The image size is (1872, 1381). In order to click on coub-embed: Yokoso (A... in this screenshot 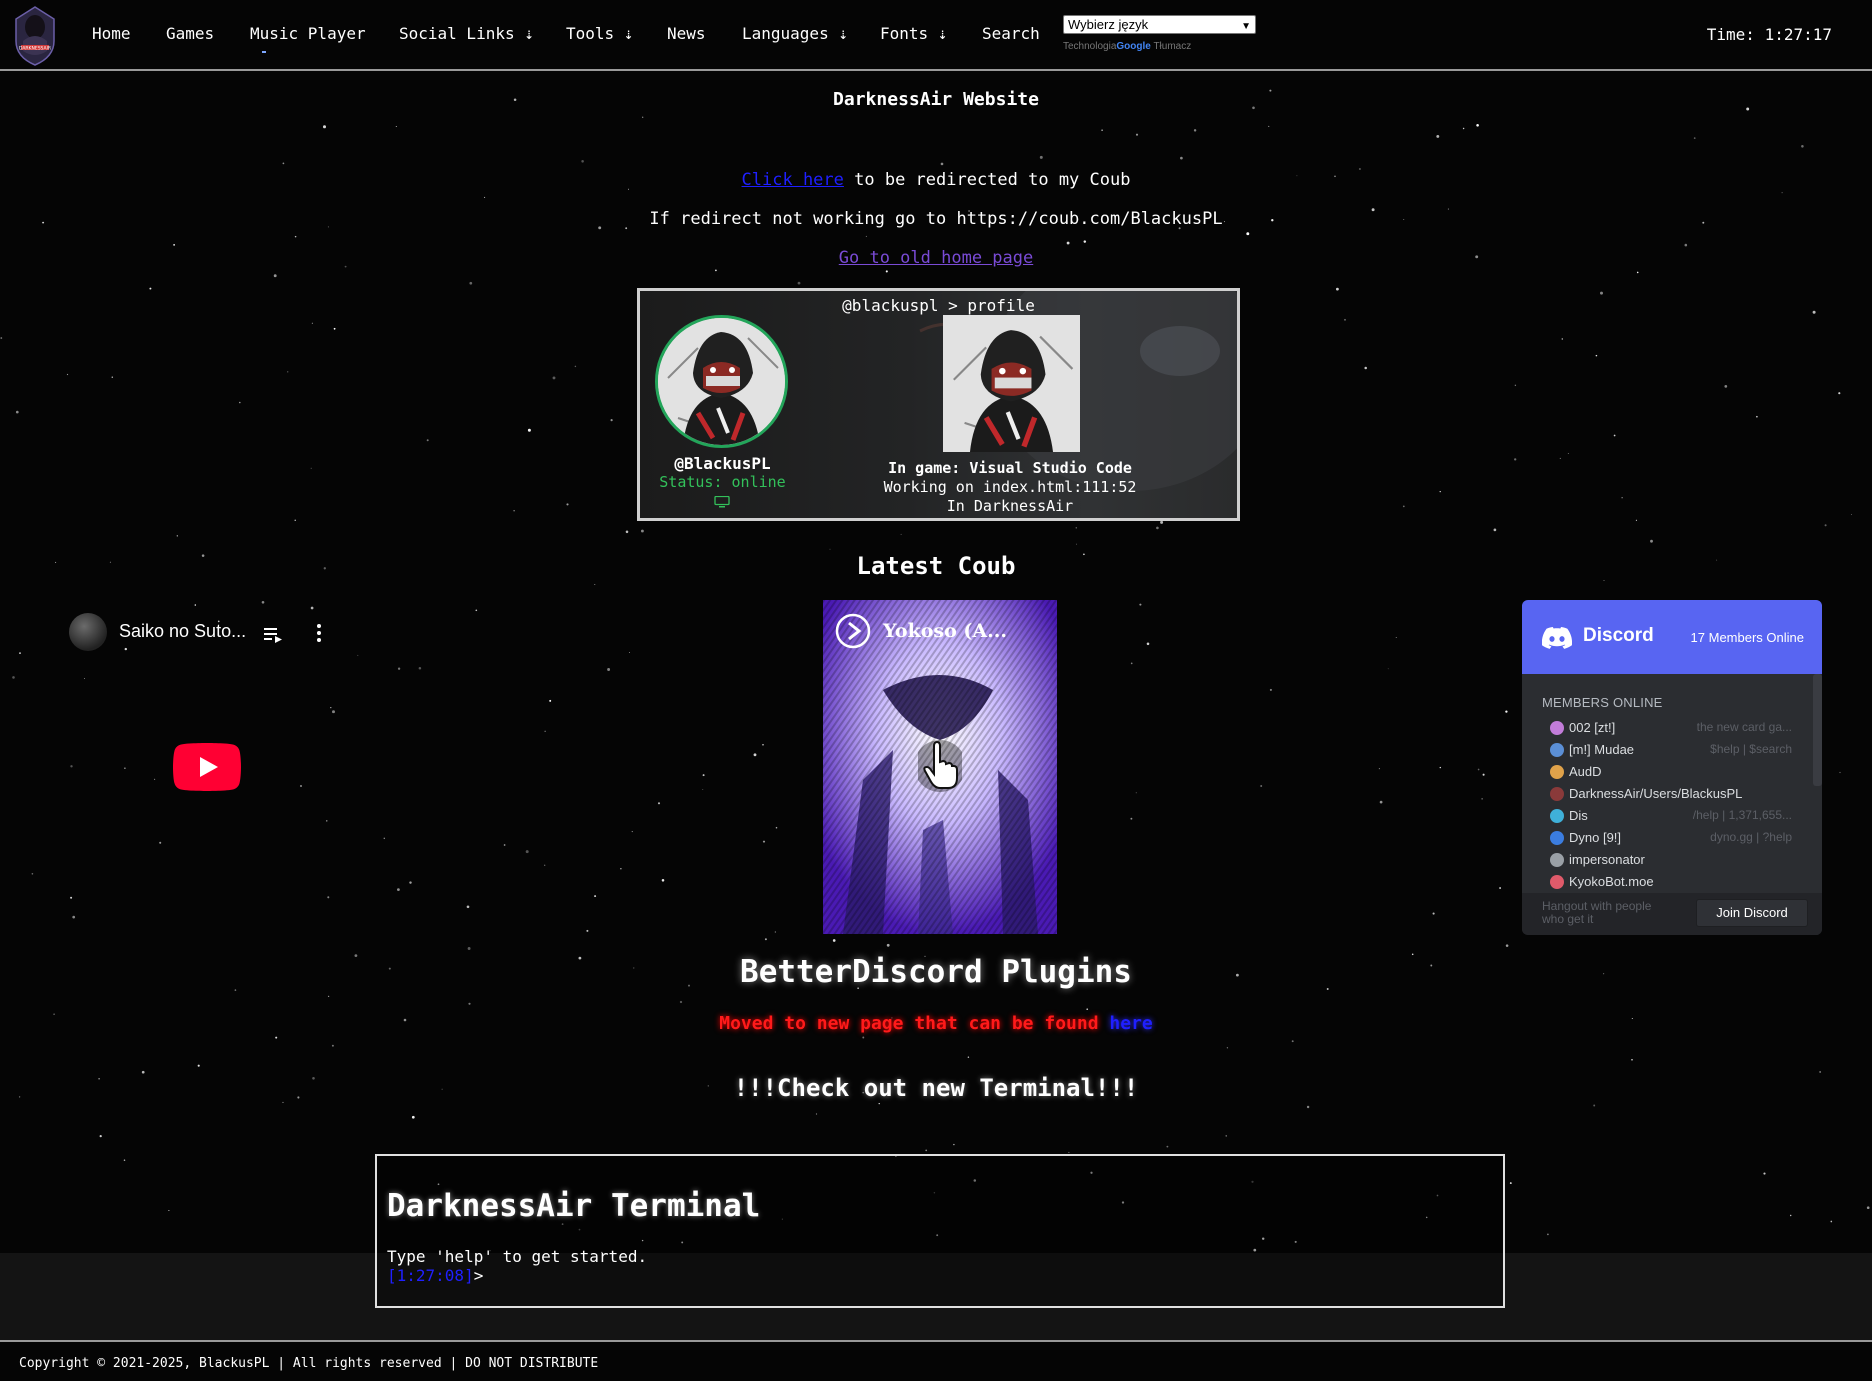, I will do `click(940, 767)`.